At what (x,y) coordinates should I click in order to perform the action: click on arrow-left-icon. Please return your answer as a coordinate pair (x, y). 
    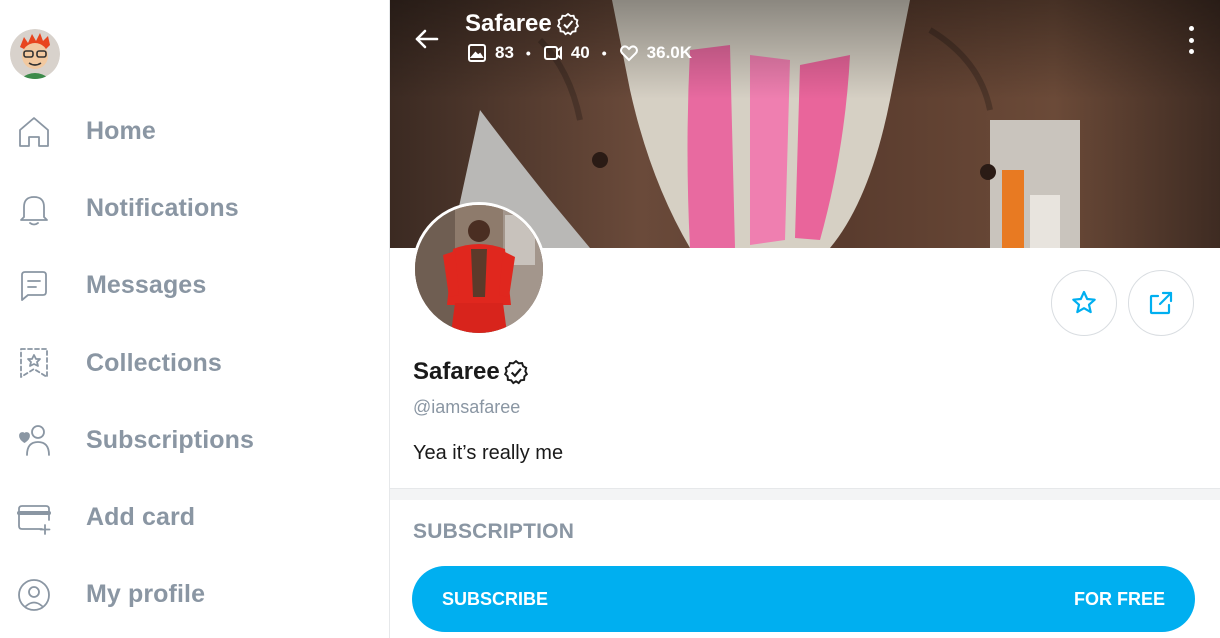
    Looking at the image, I should click on (427, 39).